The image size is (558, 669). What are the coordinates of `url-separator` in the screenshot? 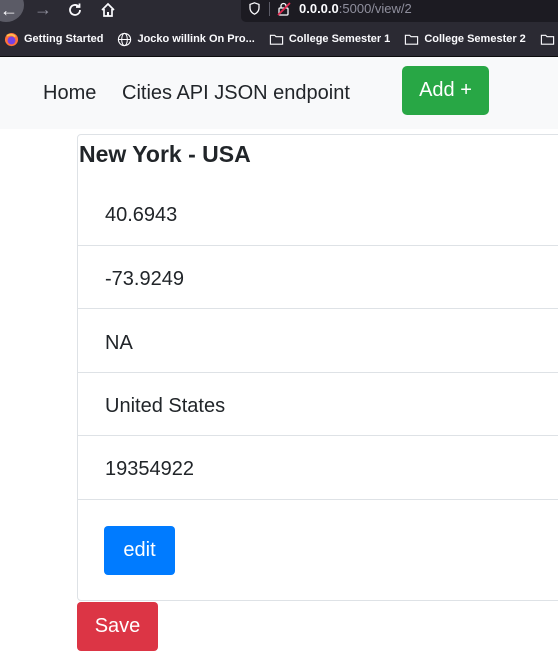 It's located at (269, 9).